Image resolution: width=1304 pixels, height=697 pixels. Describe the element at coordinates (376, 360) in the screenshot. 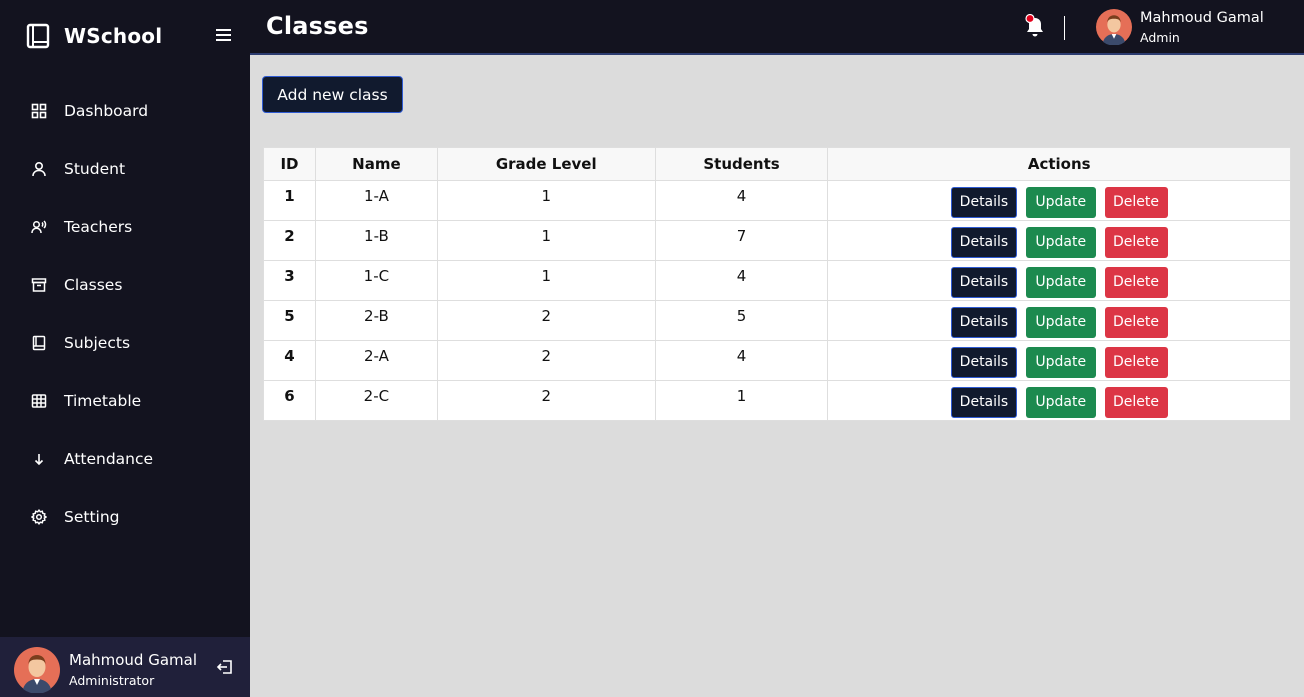

I see `cell-name: 2-A` at that location.